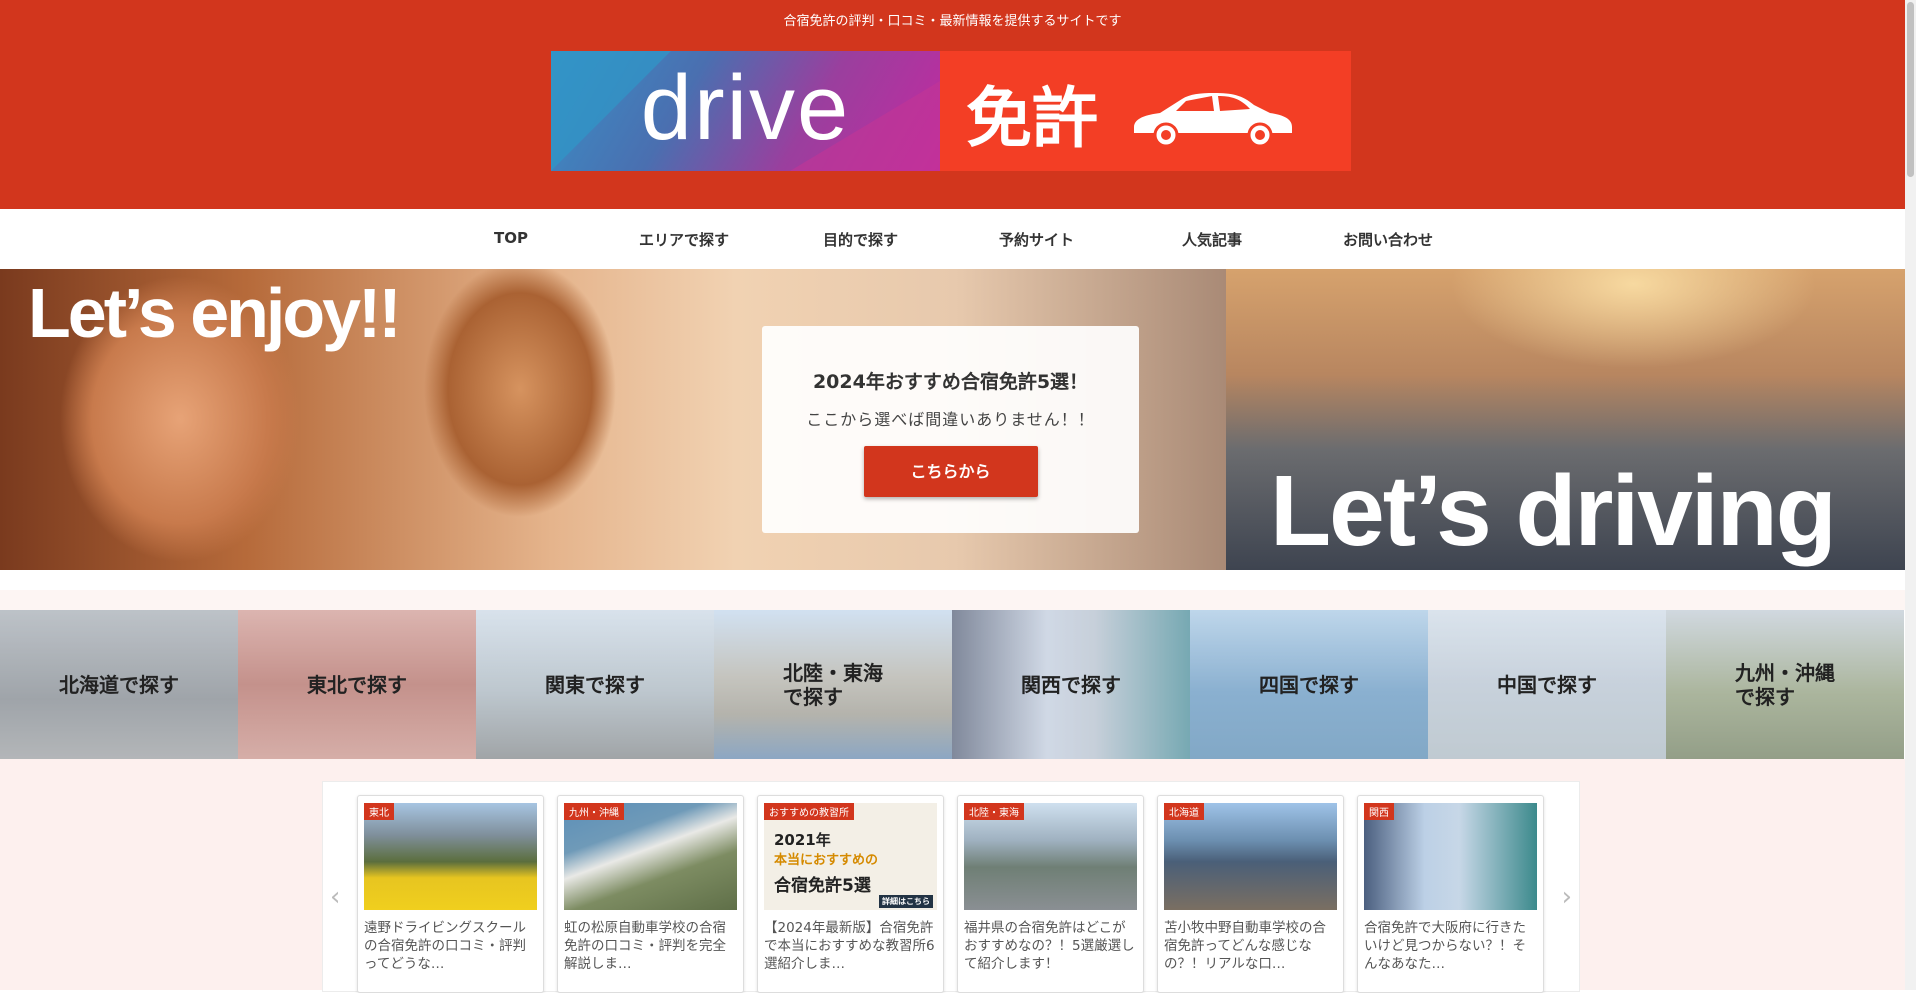 The width and height of the screenshot is (1916, 993). What do you see at coordinates (826, 860) in the screenshot?
I see `thumbnail-title-line: 本当におすすめの` at bounding box center [826, 860].